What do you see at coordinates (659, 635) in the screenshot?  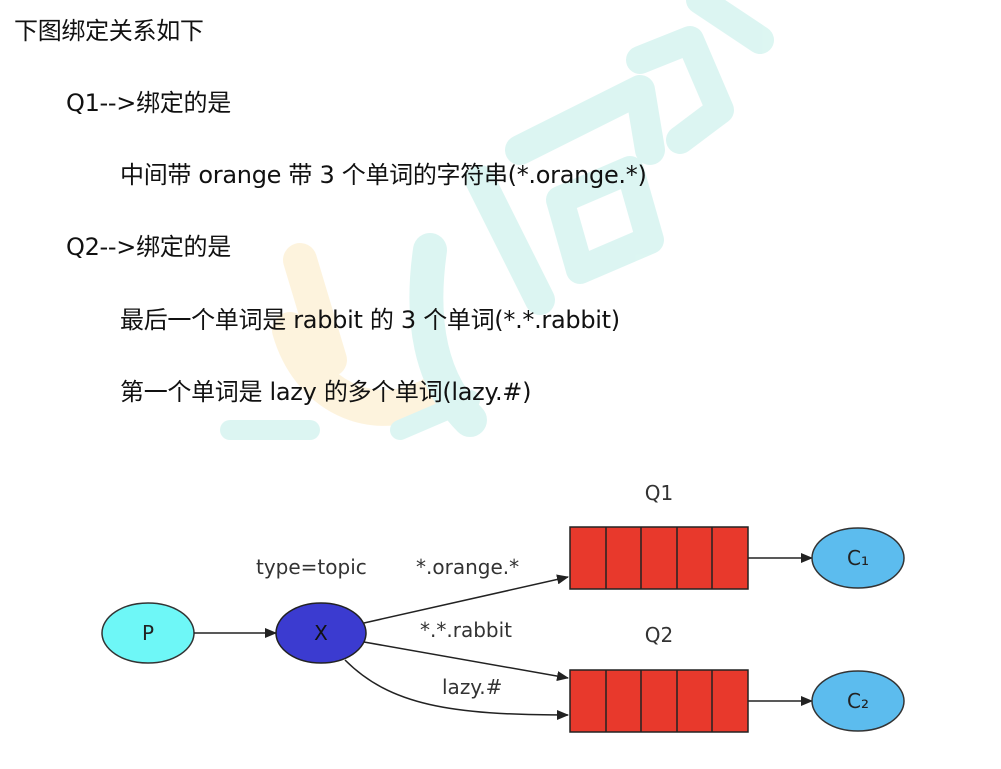 I see `queue2-label: Q2` at bounding box center [659, 635].